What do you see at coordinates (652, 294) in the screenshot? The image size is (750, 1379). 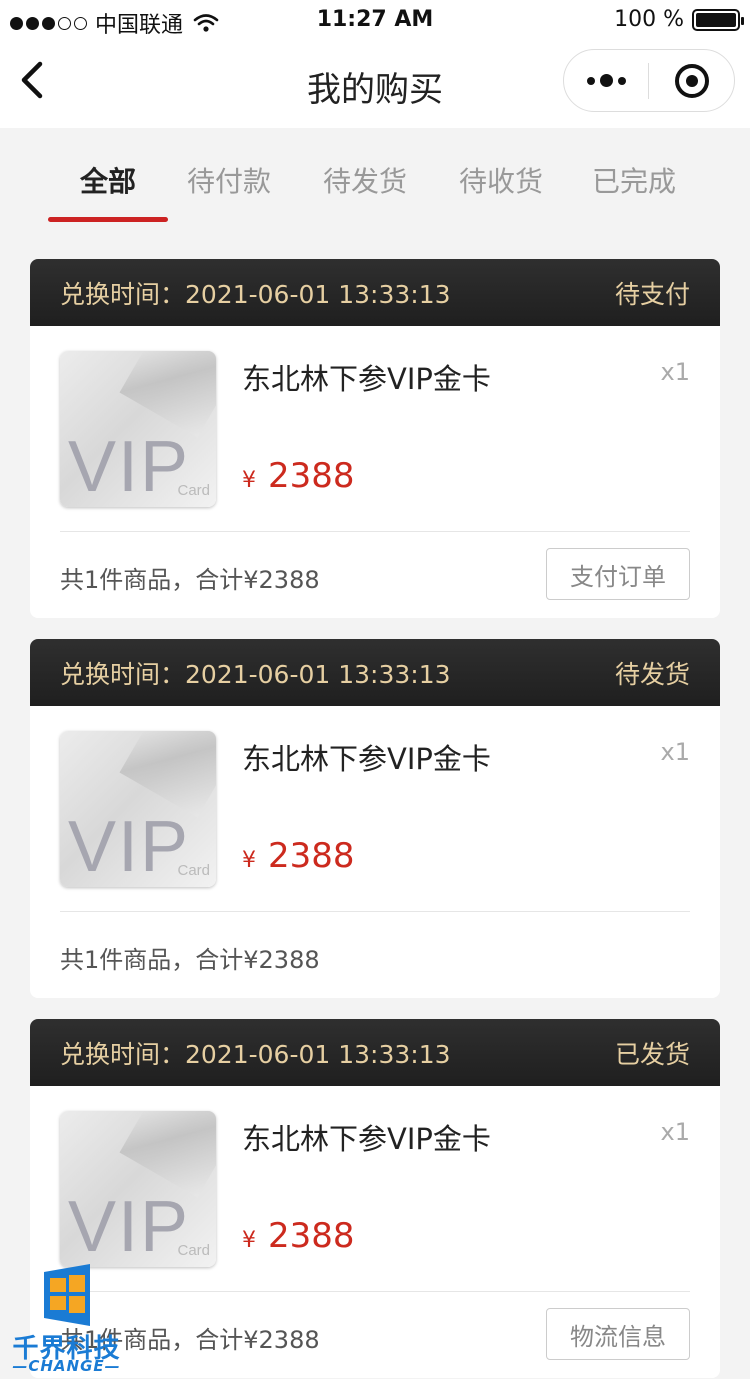 I see `order-status: 待支付` at bounding box center [652, 294].